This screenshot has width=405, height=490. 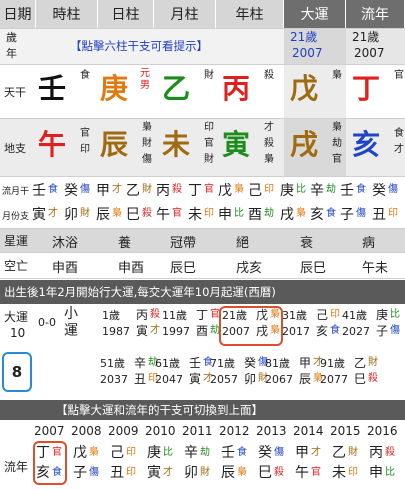 What do you see at coordinates (142, 315) in the screenshot?
I see `dayun-gan-0: 丙` at bounding box center [142, 315].